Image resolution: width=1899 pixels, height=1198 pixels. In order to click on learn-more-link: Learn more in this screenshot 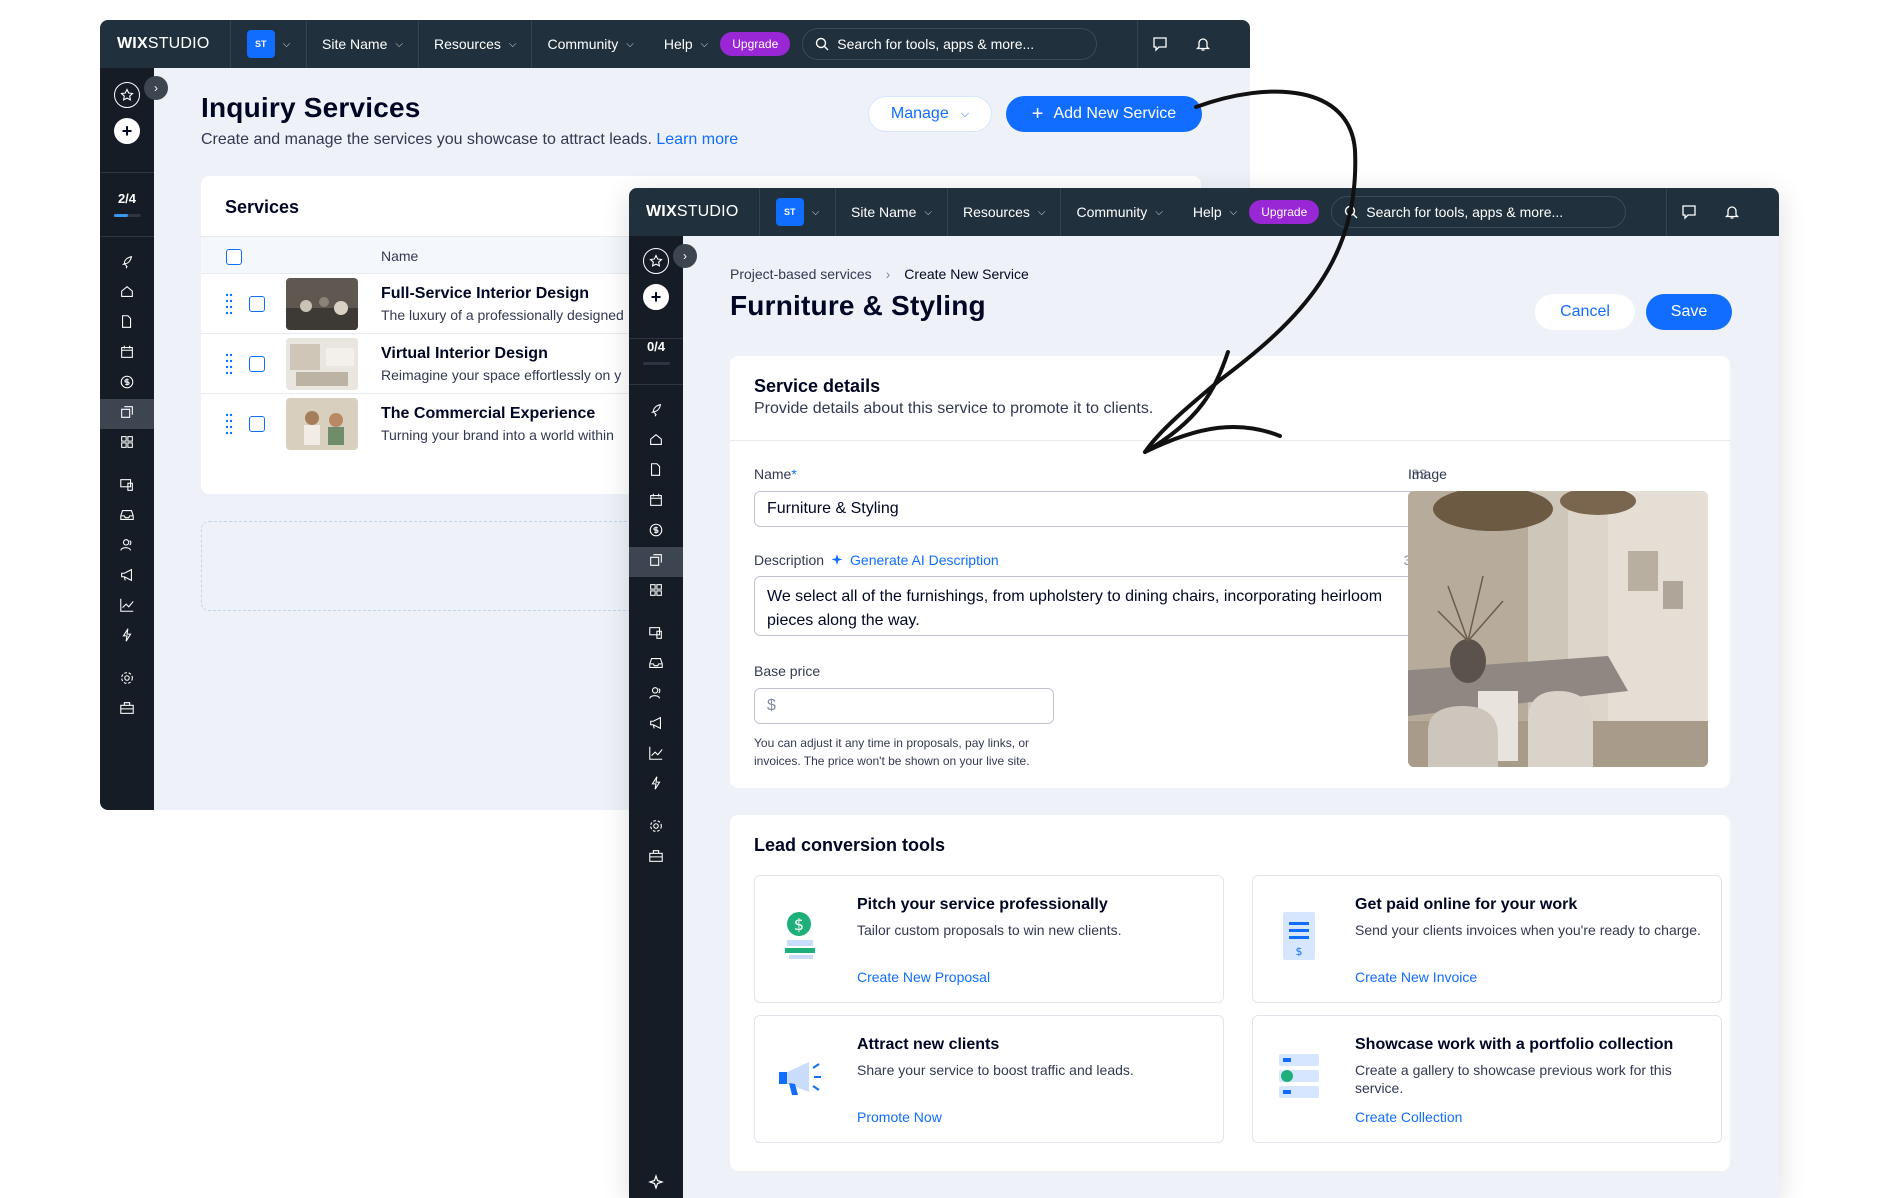, I will do `click(697, 139)`.